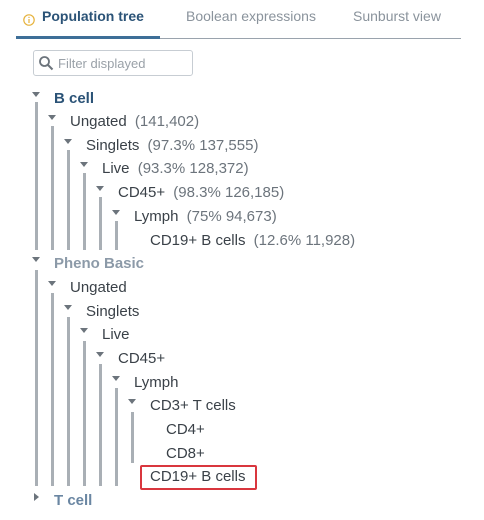  Describe the element at coordinates (229, 192) in the screenshot. I see `node-stat: (98.3% 126,185)` at that location.